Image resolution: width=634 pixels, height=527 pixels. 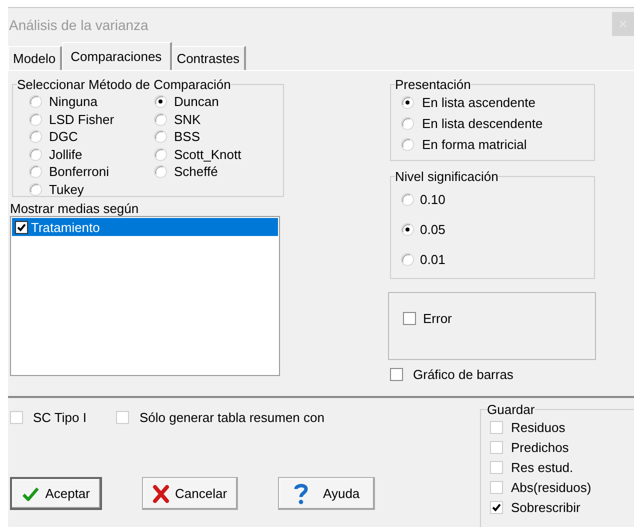 What do you see at coordinates (433, 229) in the screenshot?
I see `option-label: 0.05` at bounding box center [433, 229].